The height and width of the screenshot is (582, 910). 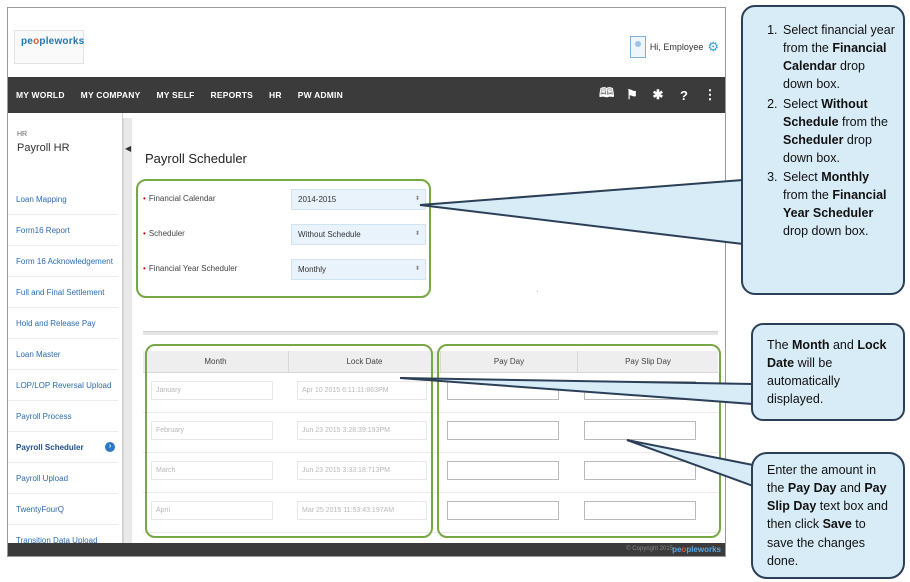 I want to click on lock-date-cell: Jun 23 2015 3:28:39:193PM, so click(x=362, y=430).